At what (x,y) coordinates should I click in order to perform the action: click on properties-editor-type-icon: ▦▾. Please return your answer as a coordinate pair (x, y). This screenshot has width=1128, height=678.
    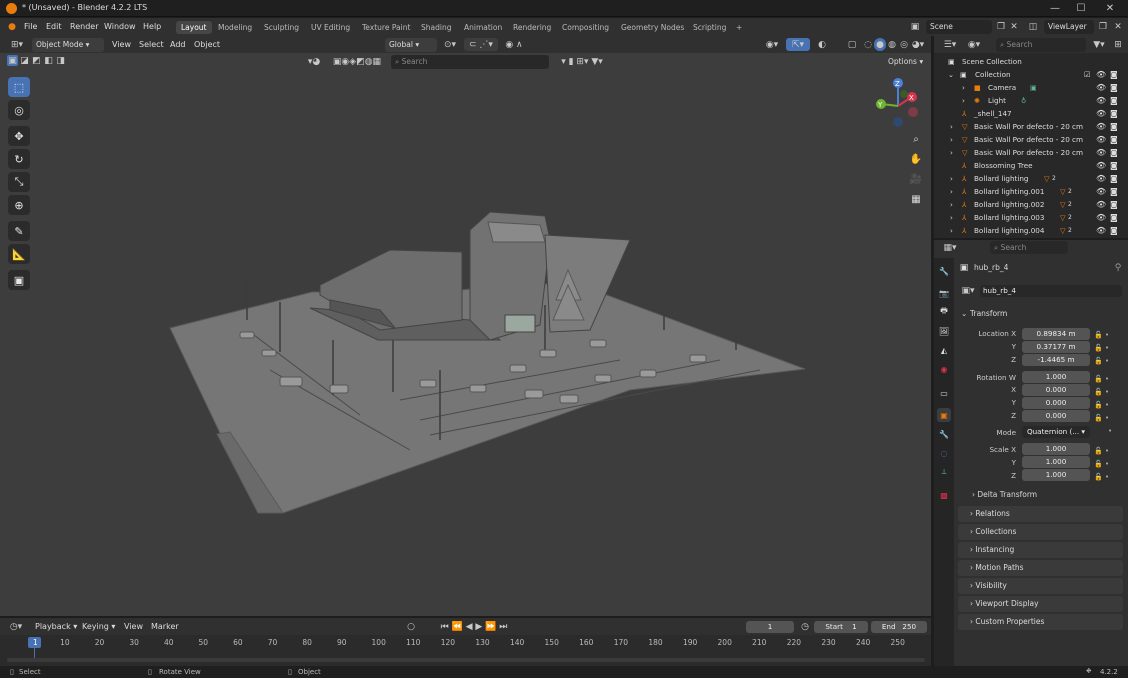
    Looking at the image, I should click on (950, 248).